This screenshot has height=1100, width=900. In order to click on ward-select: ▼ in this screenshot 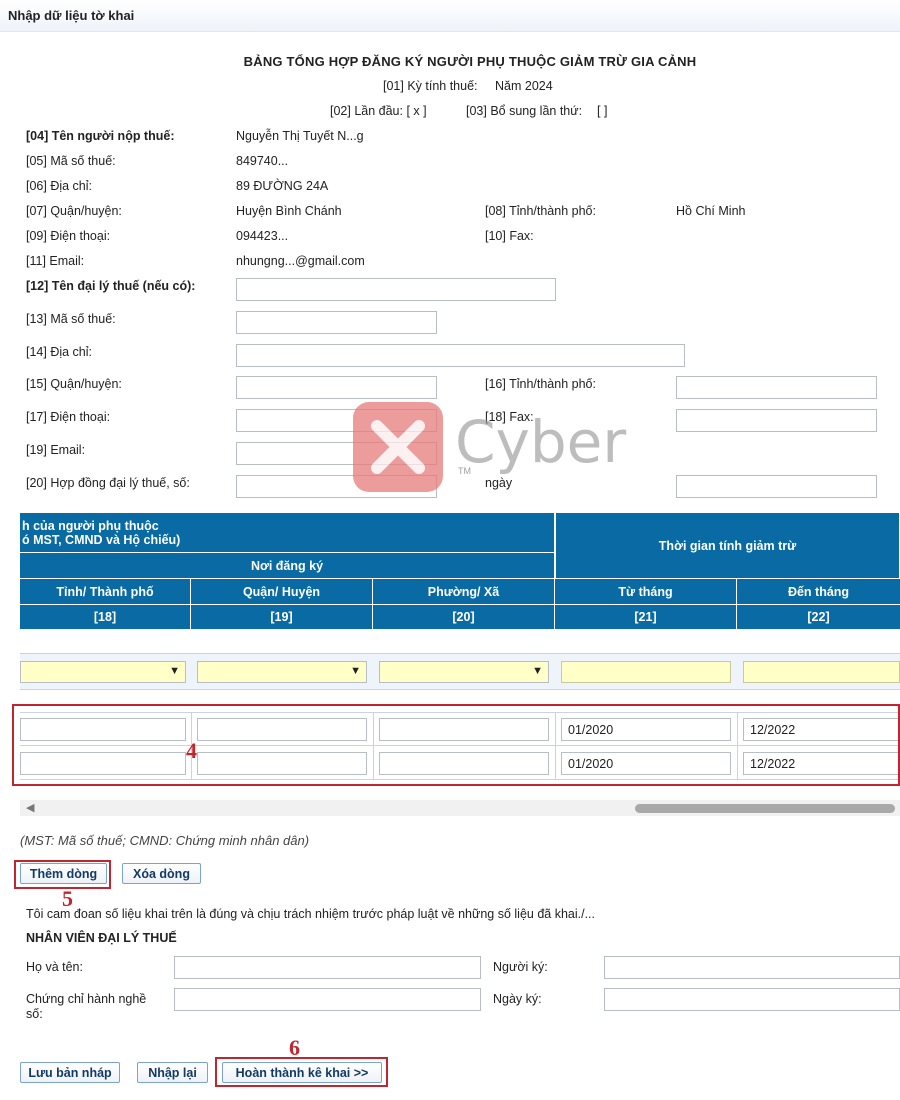, I will do `click(464, 672)`.